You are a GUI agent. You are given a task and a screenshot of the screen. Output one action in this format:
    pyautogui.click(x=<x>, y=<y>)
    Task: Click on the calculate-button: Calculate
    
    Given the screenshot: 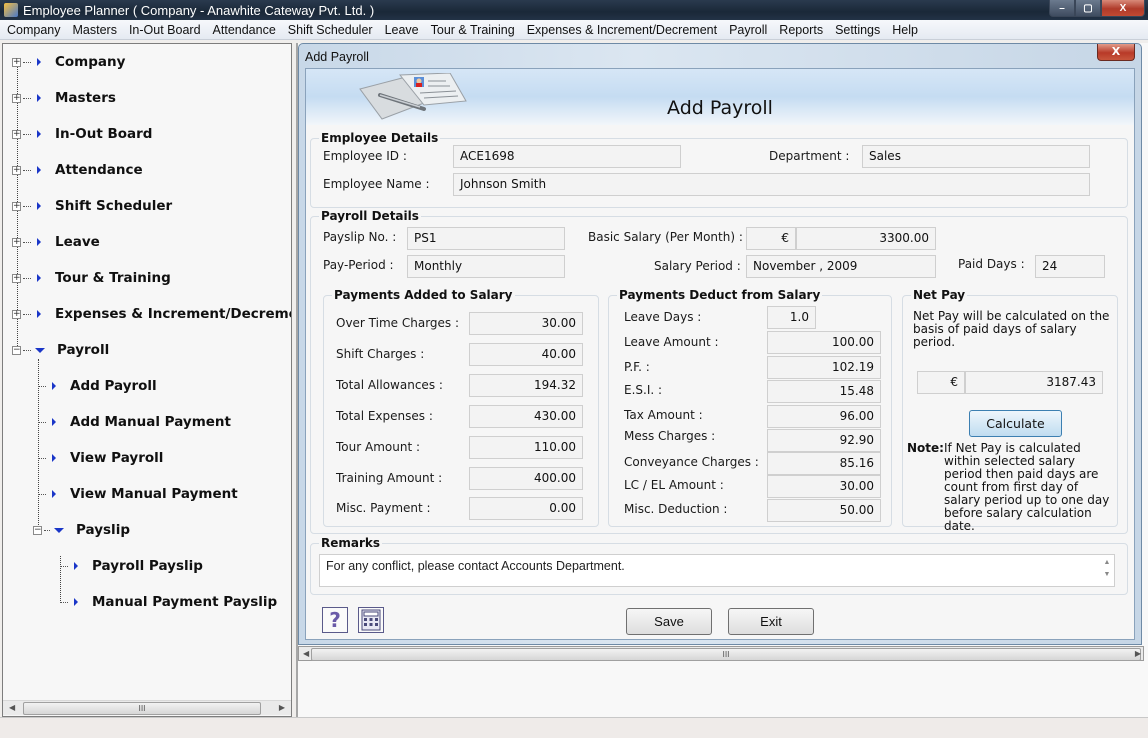 What is the action you would take?
    pyautogui.click(x=1015, y=423)
    